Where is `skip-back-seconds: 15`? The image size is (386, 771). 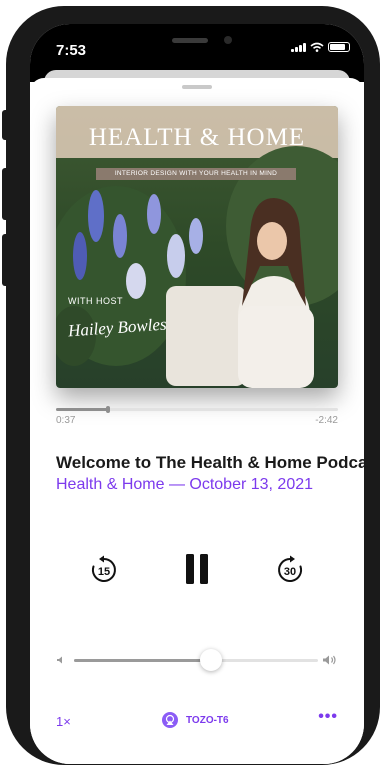
skip-back-seconds: 15 is located at coordinates (104, 572).